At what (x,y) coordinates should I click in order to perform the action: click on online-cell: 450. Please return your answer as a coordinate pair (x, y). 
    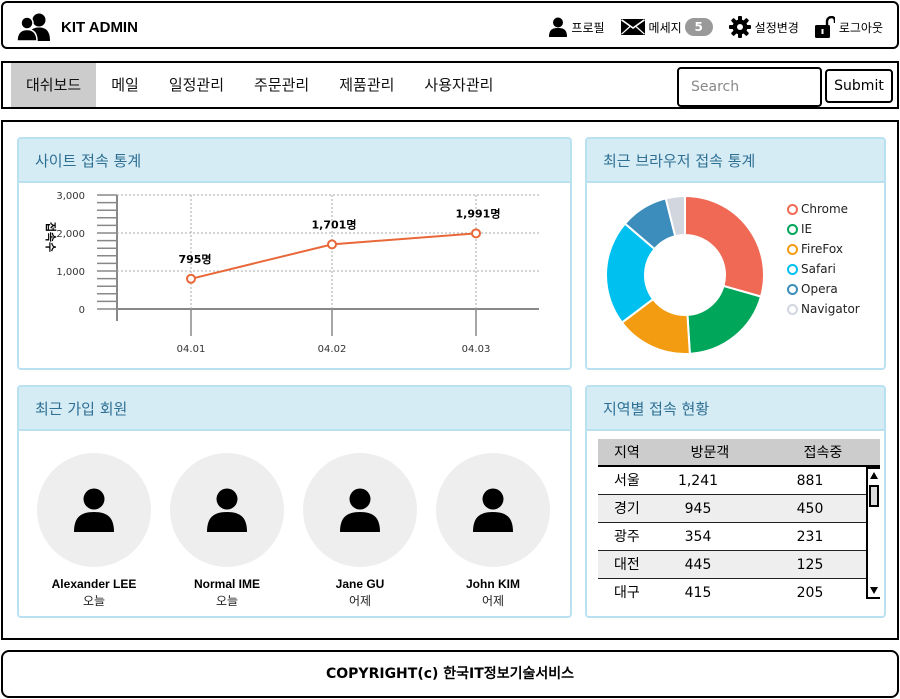
    Looking at the image, I should click on (810, 509).